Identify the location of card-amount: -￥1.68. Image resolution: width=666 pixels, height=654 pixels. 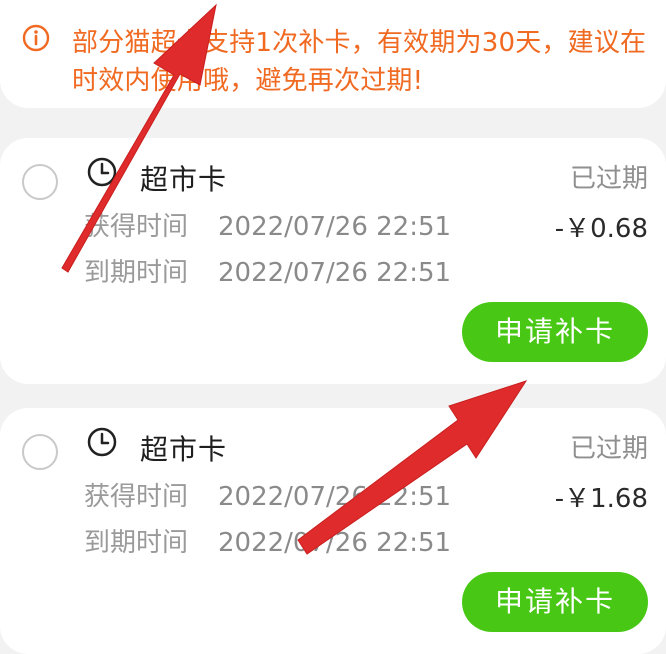
(601, 499).